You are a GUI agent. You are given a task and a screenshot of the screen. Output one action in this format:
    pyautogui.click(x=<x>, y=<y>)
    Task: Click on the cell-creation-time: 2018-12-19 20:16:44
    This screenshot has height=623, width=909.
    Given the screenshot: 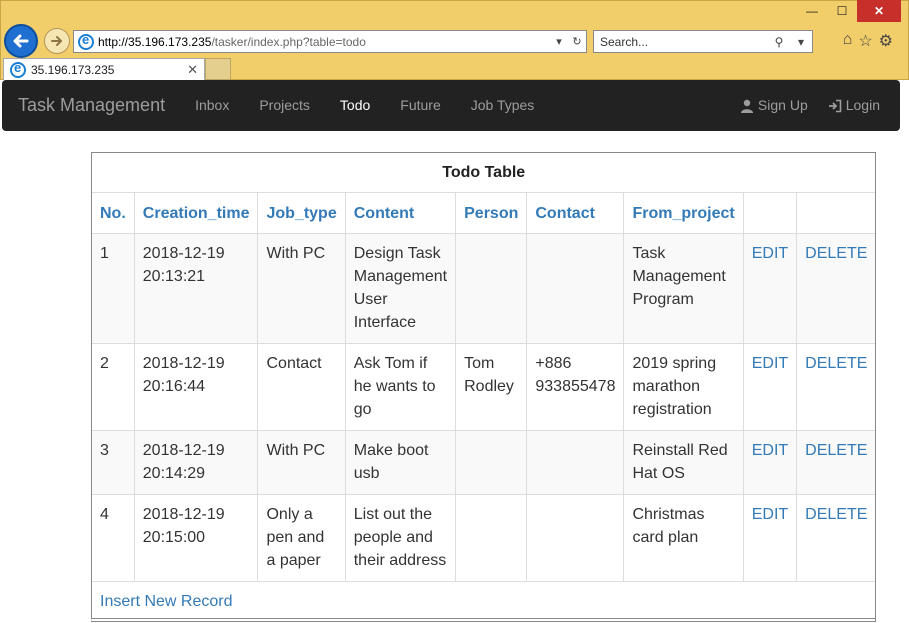 What is the action you would take?
    pyautogui.click(x=196, y=387)
    